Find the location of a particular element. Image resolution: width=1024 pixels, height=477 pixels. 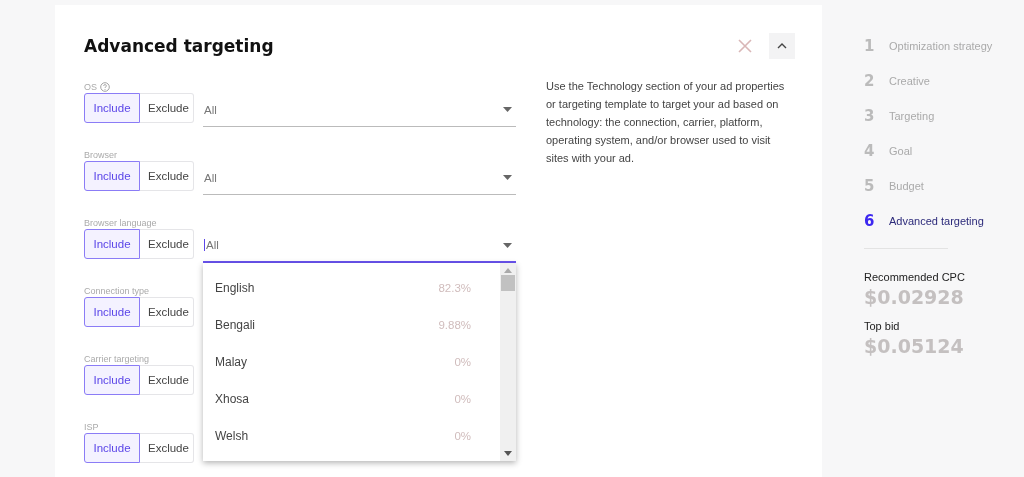

summary-value: $0.02928 is located at coordinates (914, 297).